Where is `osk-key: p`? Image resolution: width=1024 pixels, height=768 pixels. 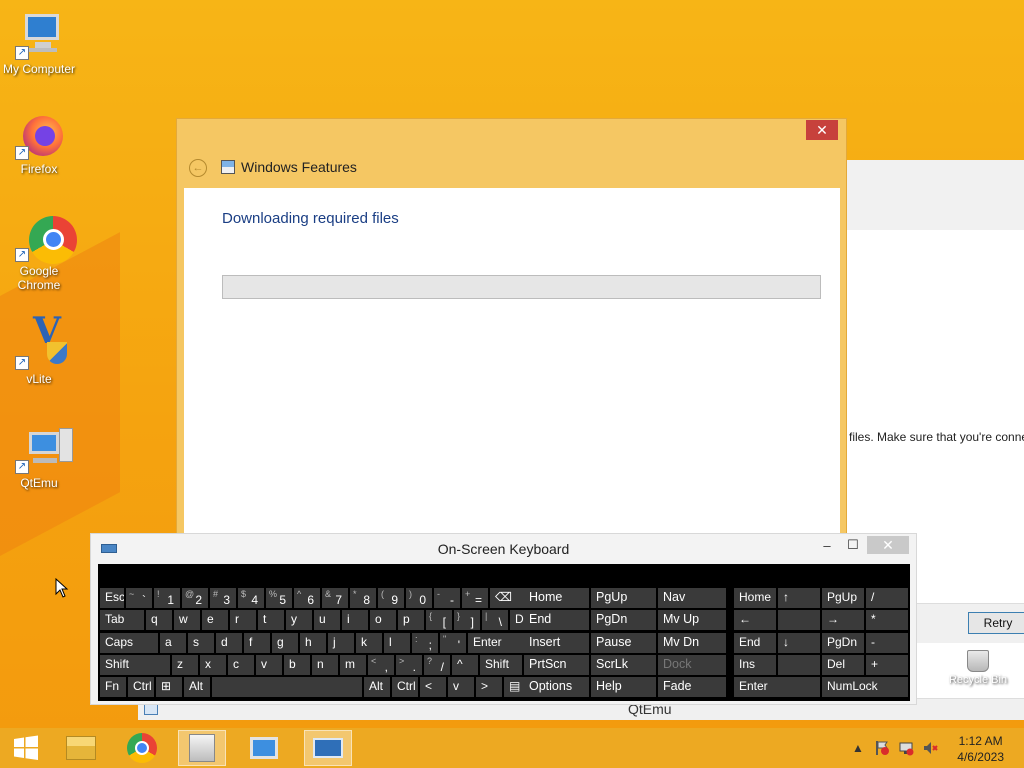
osk-key: p is located at coordinates (411, 620).